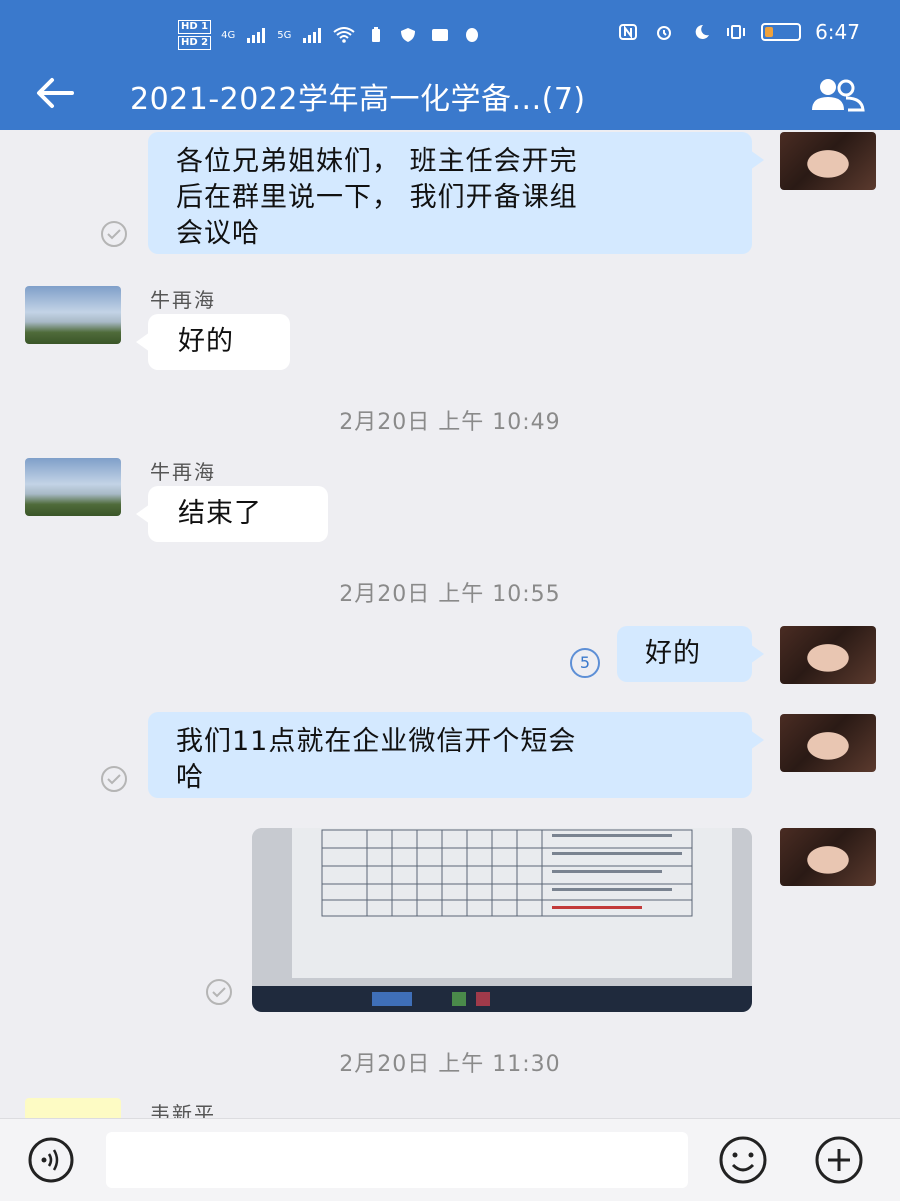  I want to click on title-bar: 2021-2022学年高一化学备...(7), so click(450, 95).